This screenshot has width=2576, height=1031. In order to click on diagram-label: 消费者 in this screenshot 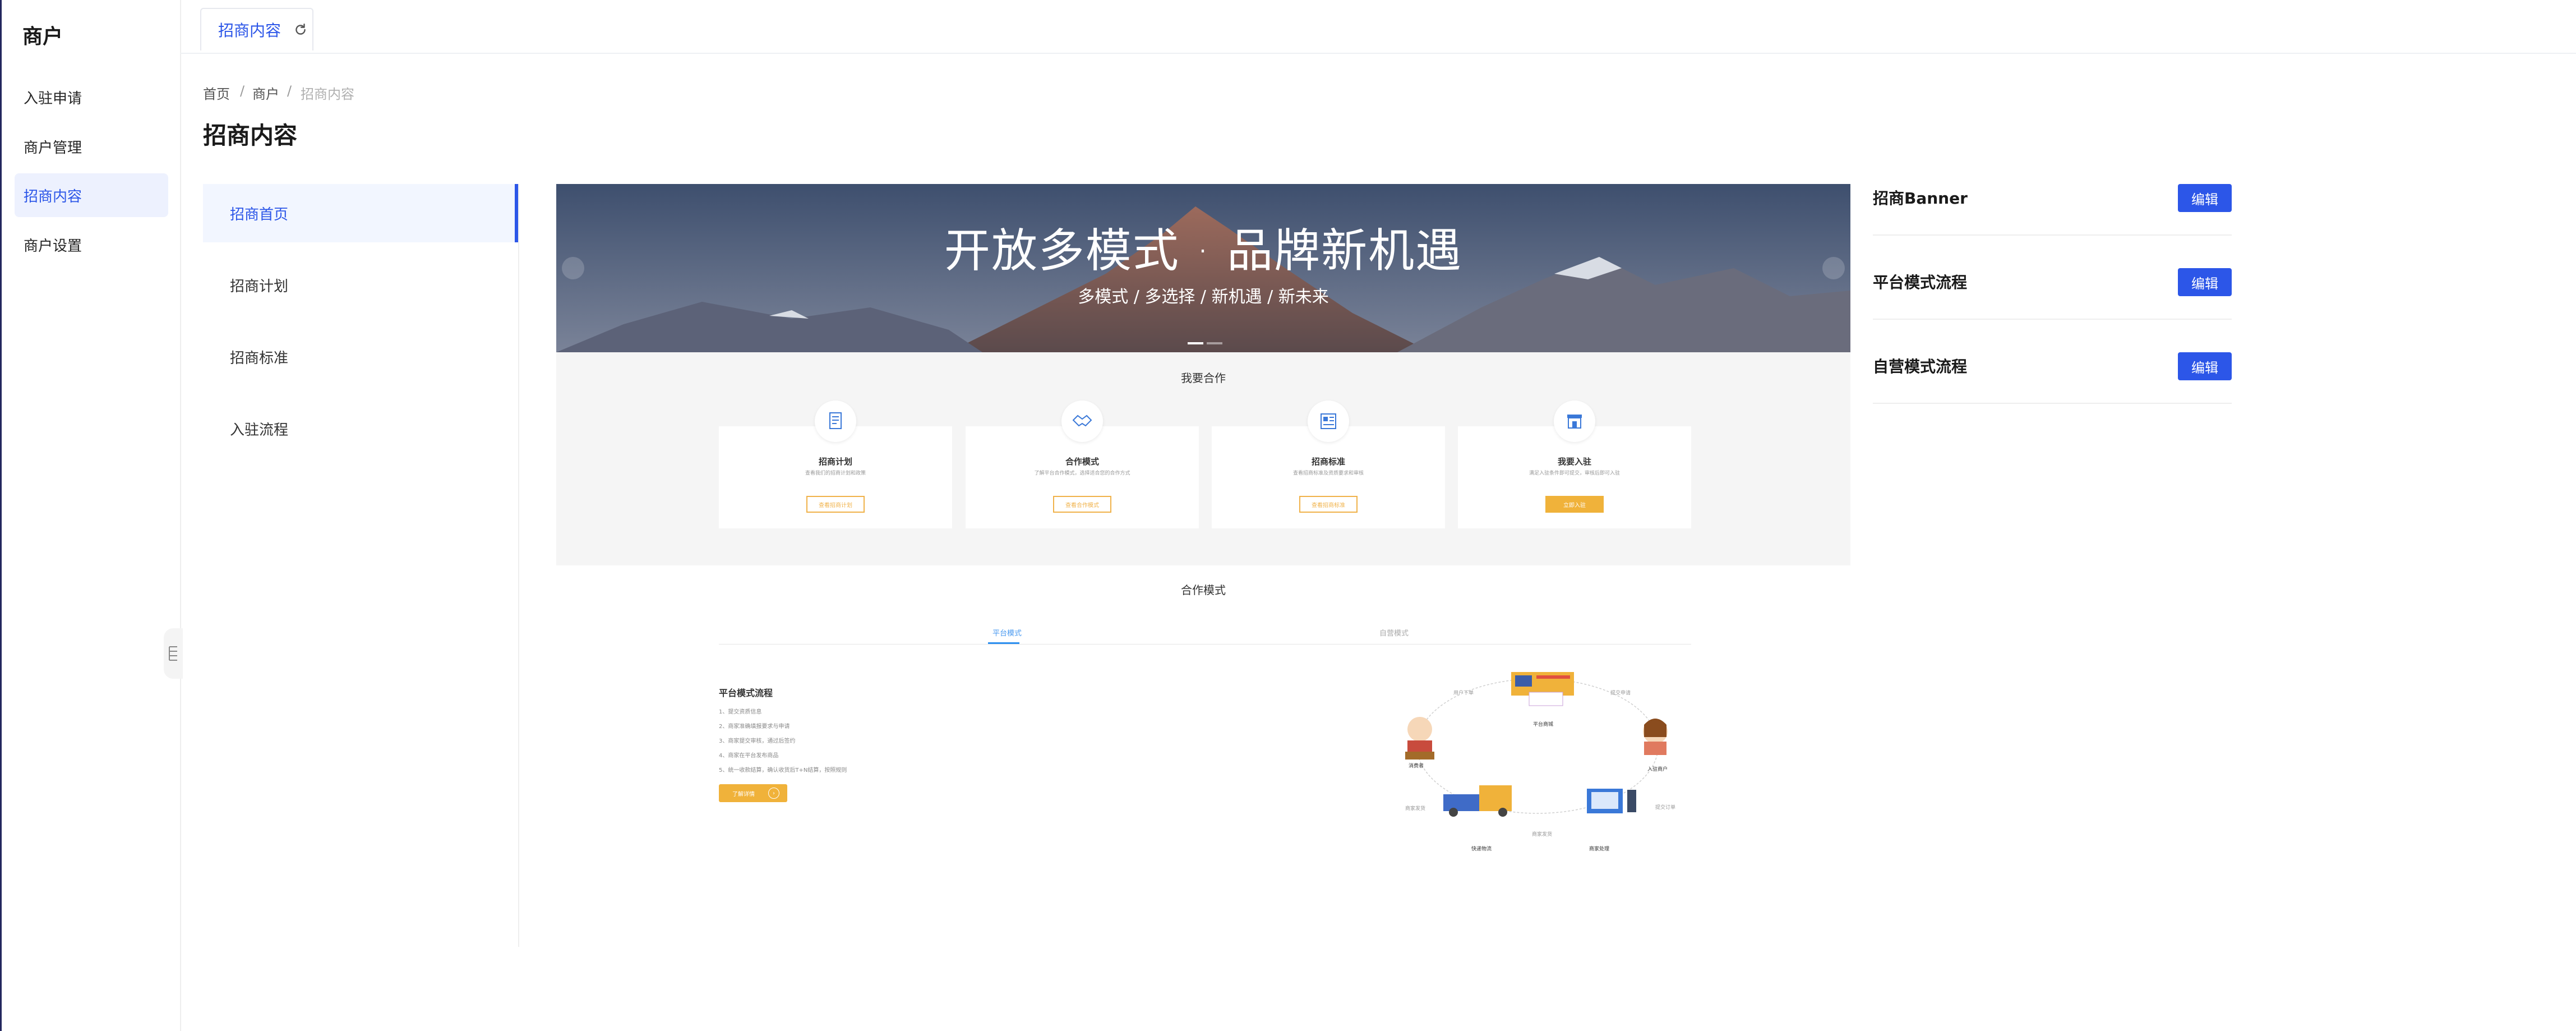, I will do `click(1416, 766)`.